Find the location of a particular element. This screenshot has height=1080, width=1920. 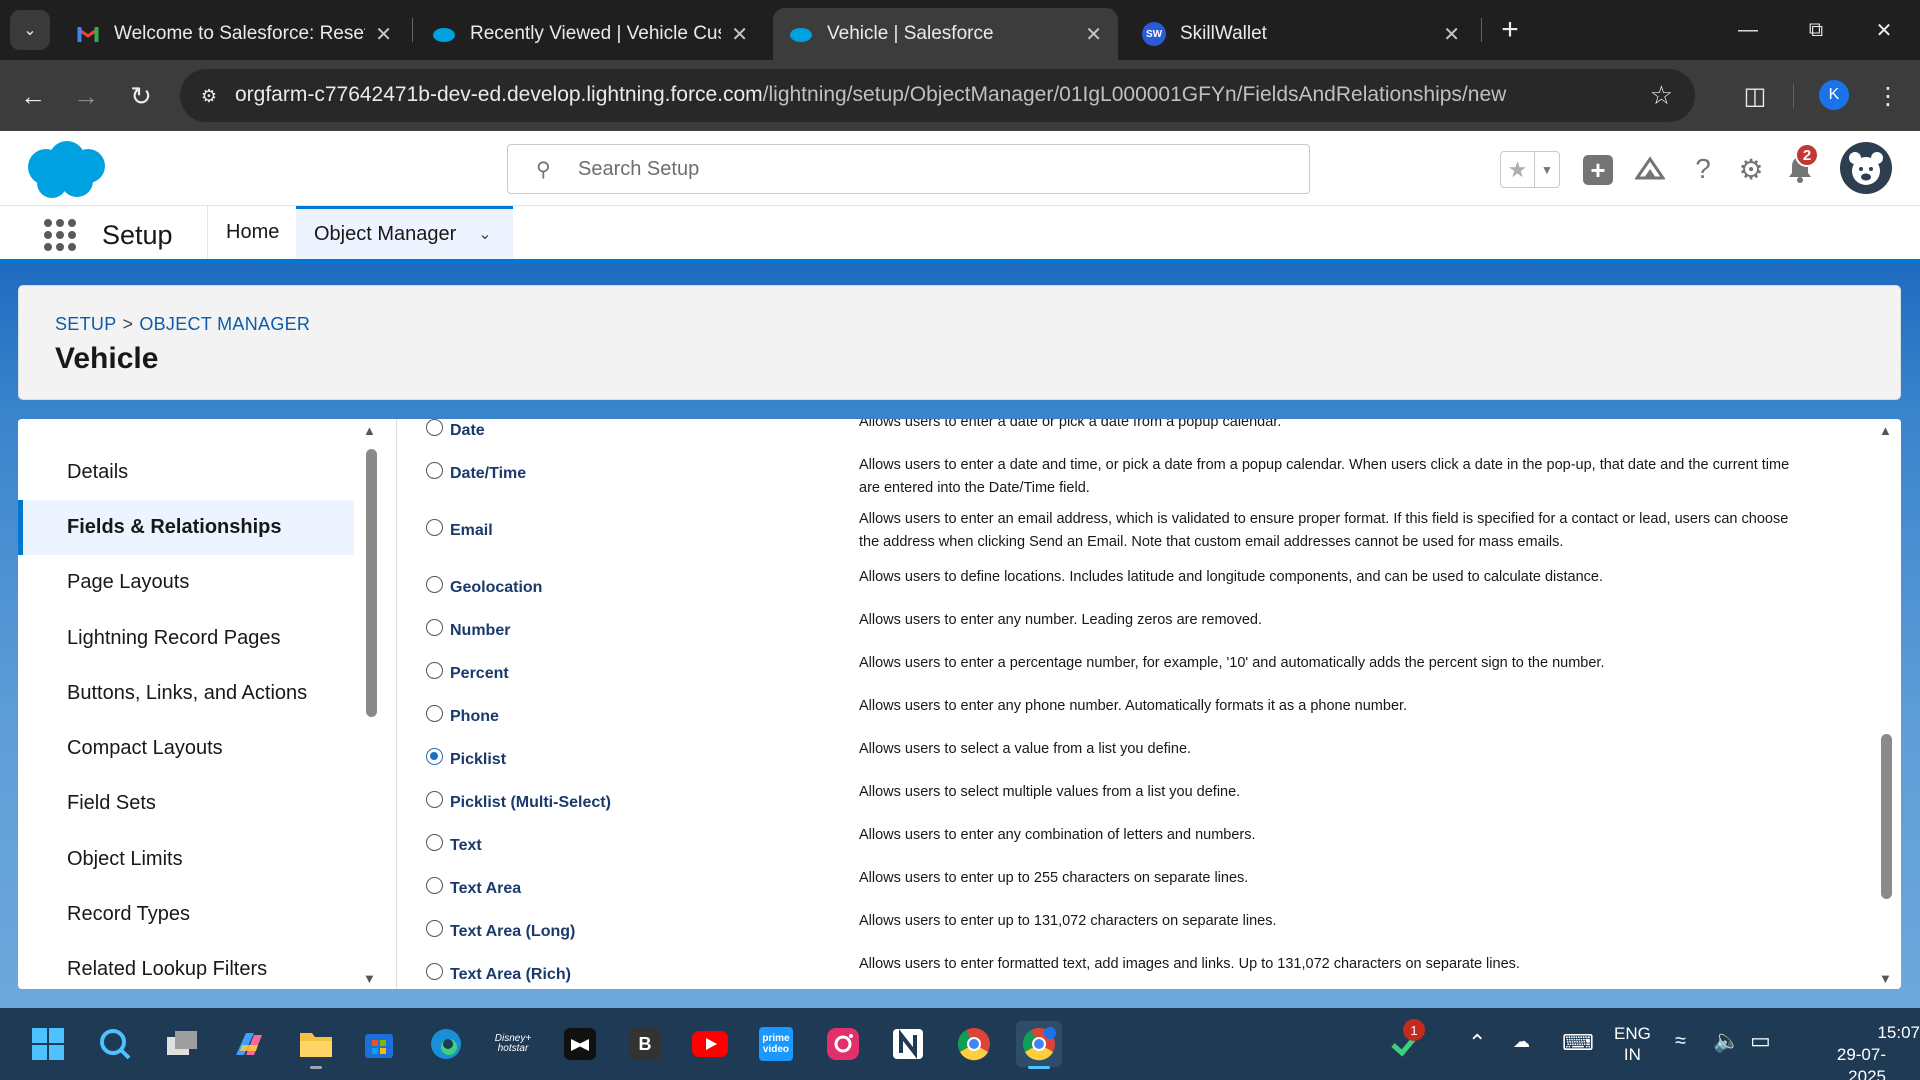

sidebar-scrollbar: ▲ ▼ is located at coordinates (371, 704).